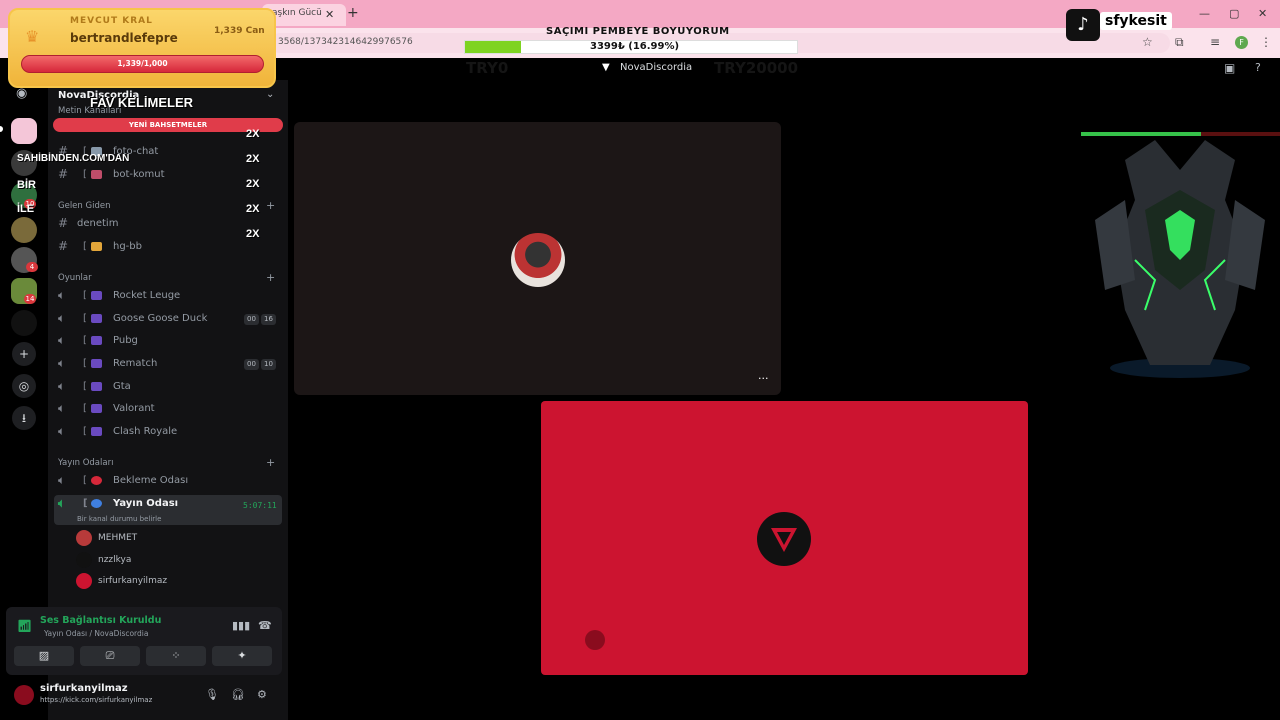 Image resolution: width=1280 pixels, height=720 pixels. Describe the element at coordinates (1266, 42) in the screenshot. I see `browser-menu-icon: ⋮` at that location.